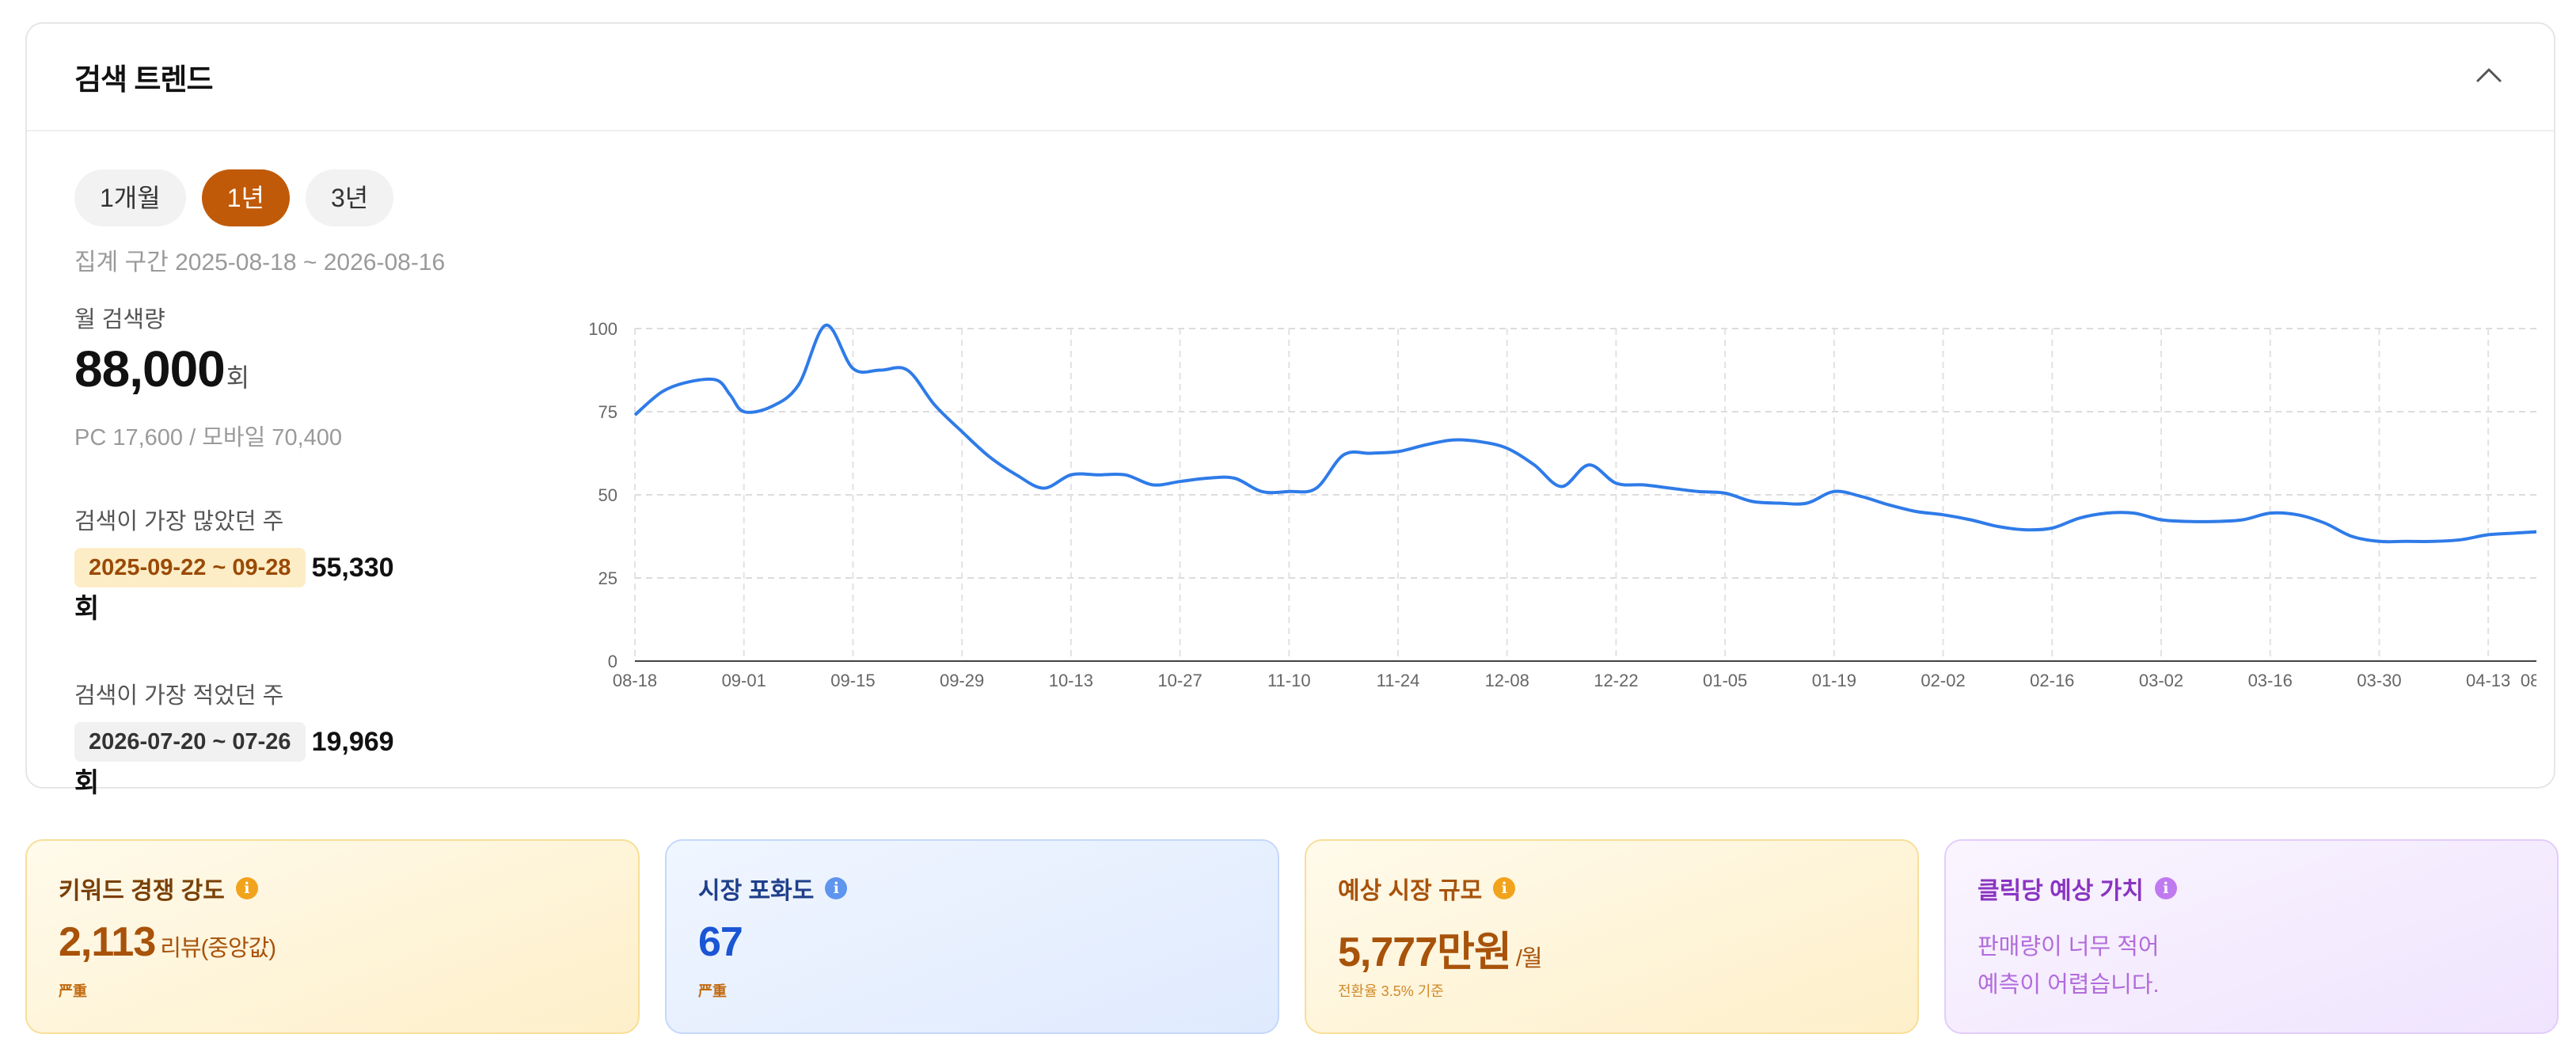 This screenshot has height=1053, width=2576. I want to click on x-tick-label: 09-29, so click(962, 680).